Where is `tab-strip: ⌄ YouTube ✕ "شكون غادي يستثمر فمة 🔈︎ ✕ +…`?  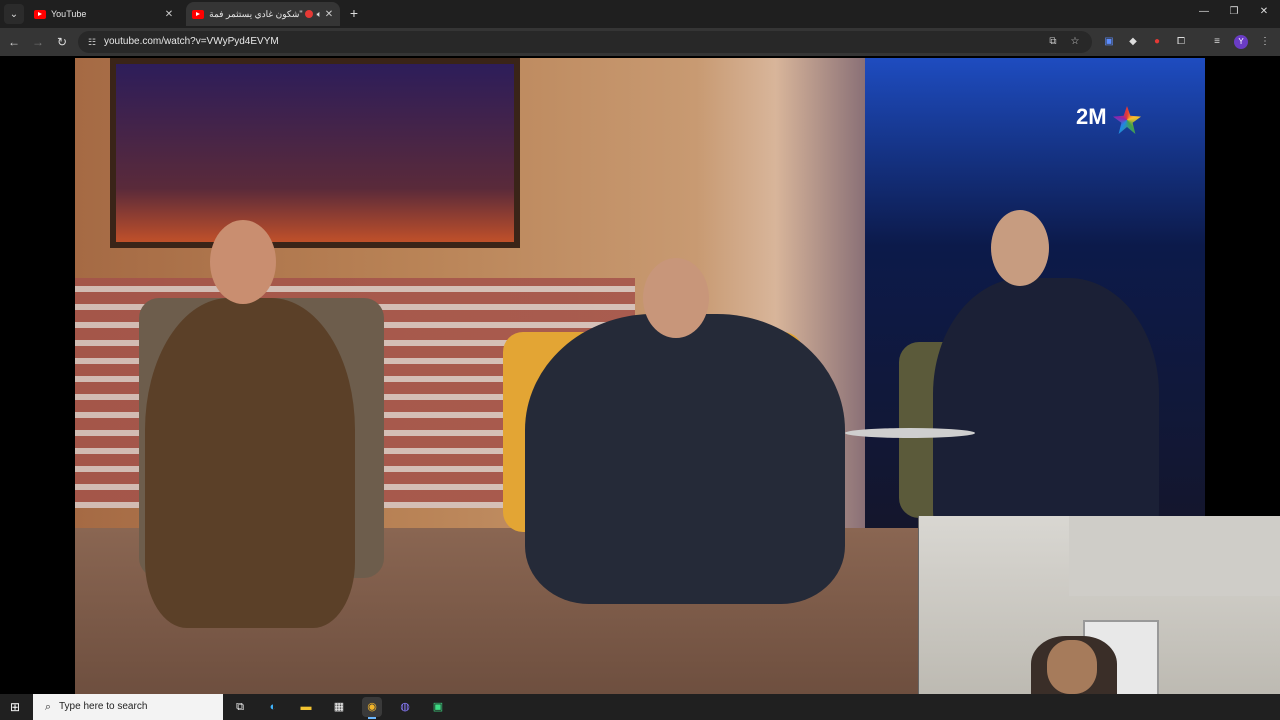
tab-strip: ⌄ YouTube ✕ "شكون غادي يستثمر فمة 🔈︎ ✕ +… is located at coordinates (640, 14).